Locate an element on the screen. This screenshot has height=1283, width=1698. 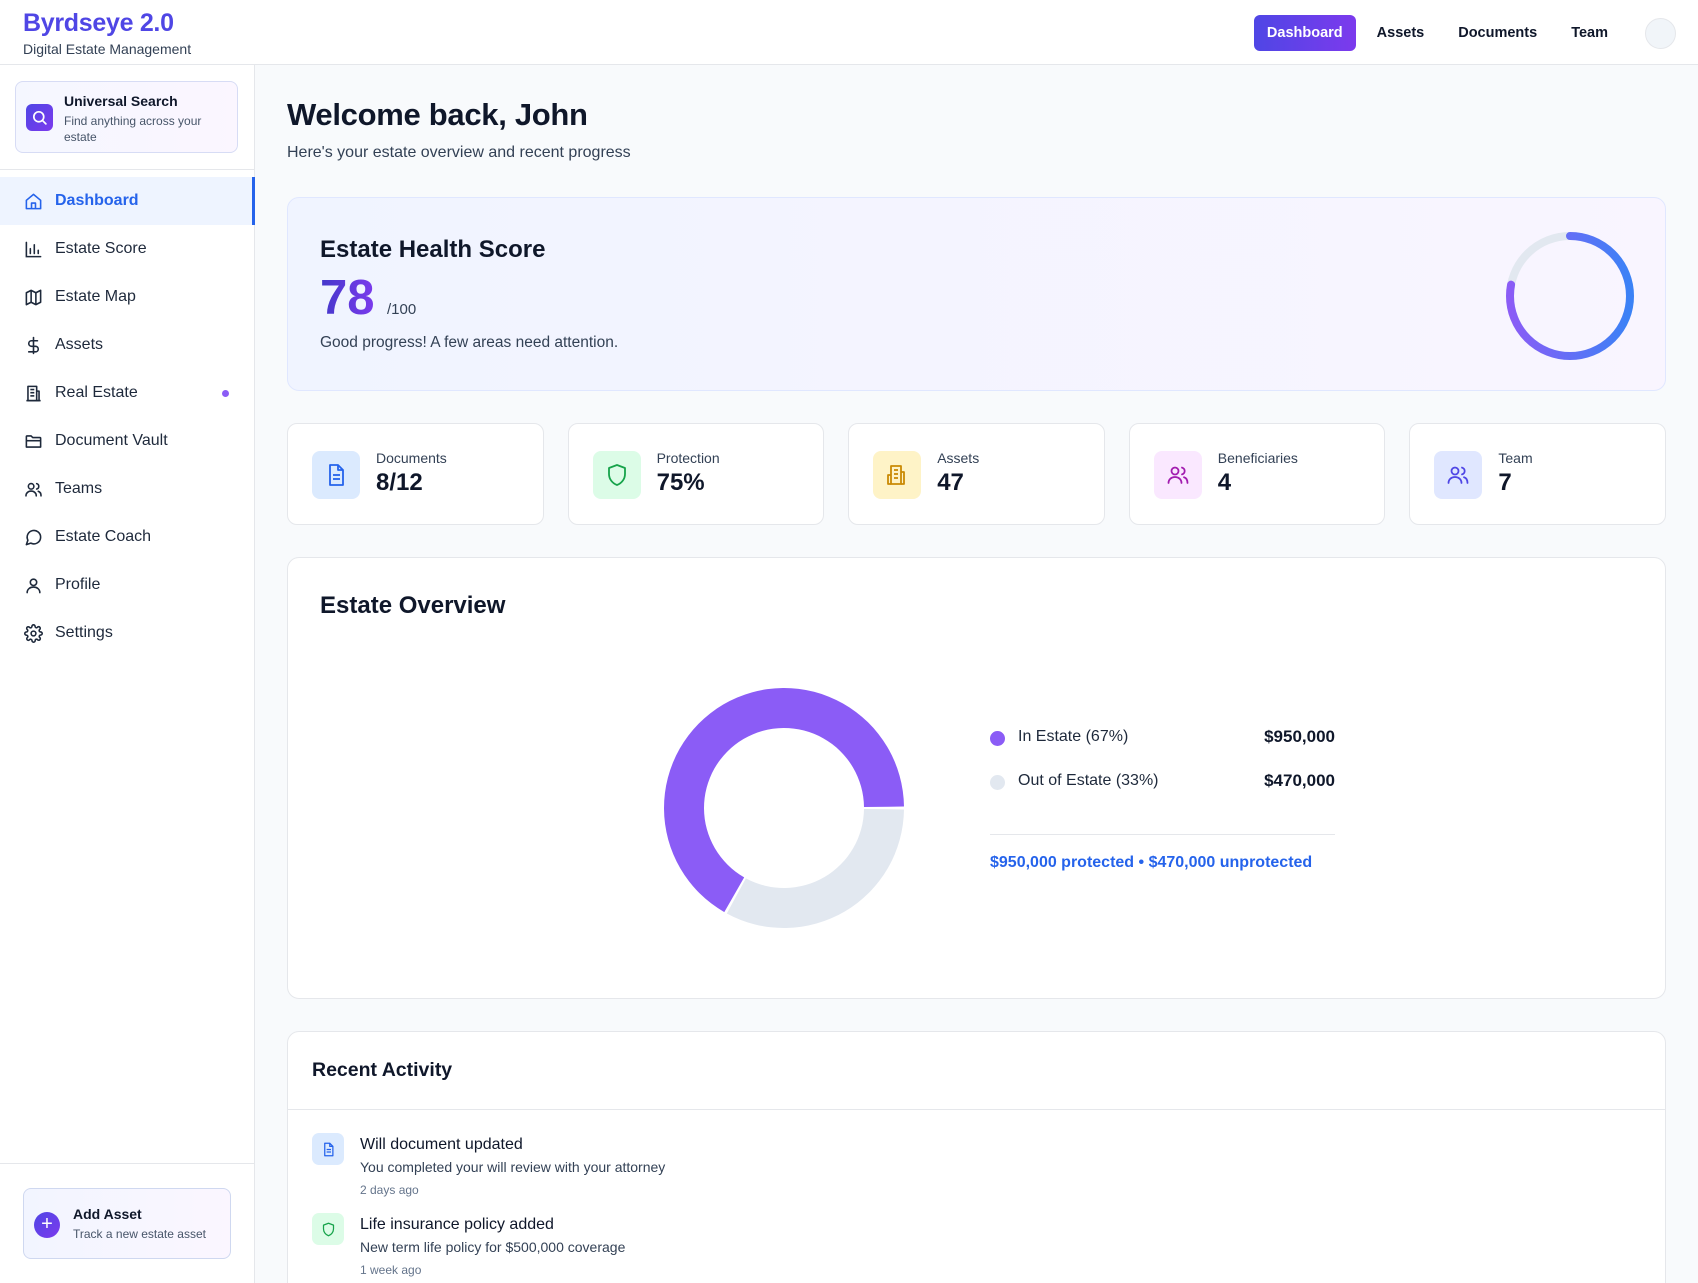
sidebar-item-label: Dashboard is located at coordinates (97, 200).